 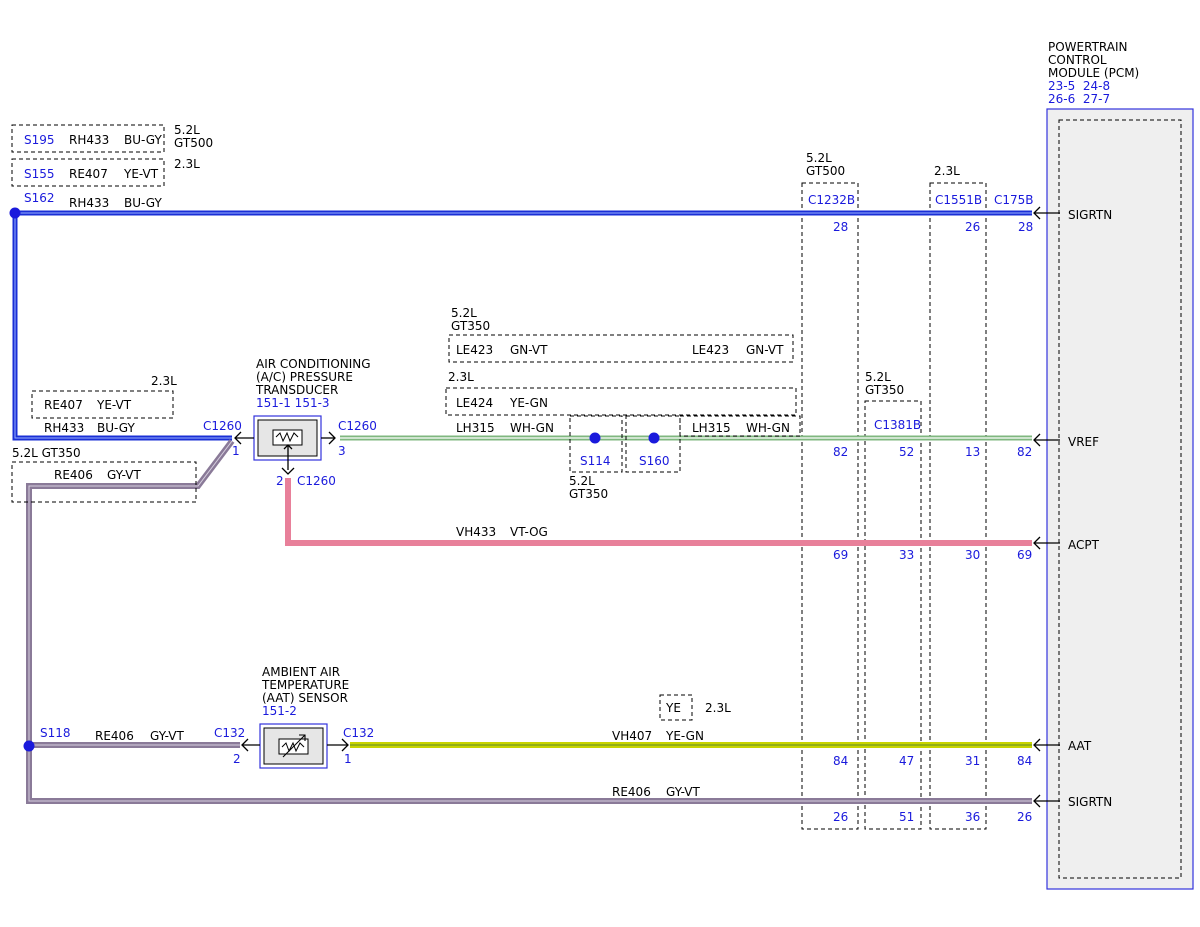 What do you see at coordinates (193, 143) in the screenshot?
I see `engine-label: GT500` at bounding box center [193, 143].